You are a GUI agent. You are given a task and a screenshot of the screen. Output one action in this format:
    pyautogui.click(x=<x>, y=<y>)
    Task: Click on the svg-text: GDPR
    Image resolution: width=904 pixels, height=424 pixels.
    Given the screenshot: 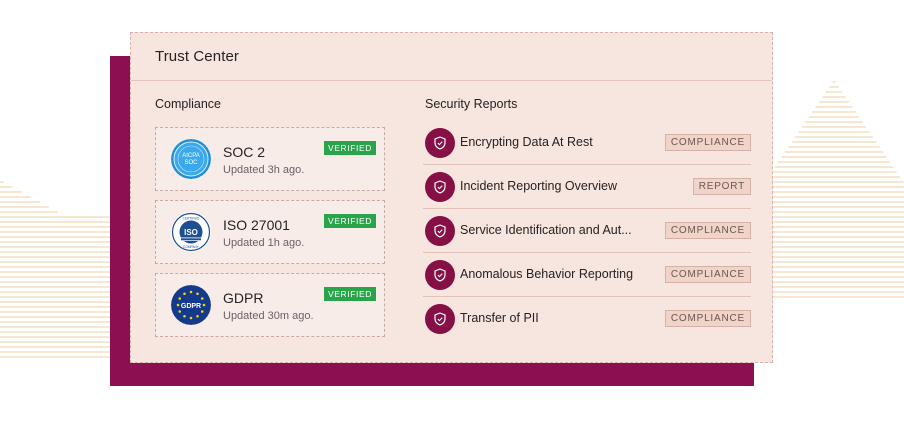 What is the action you would take?
    pyautogui.click(x=191, y=306)
    